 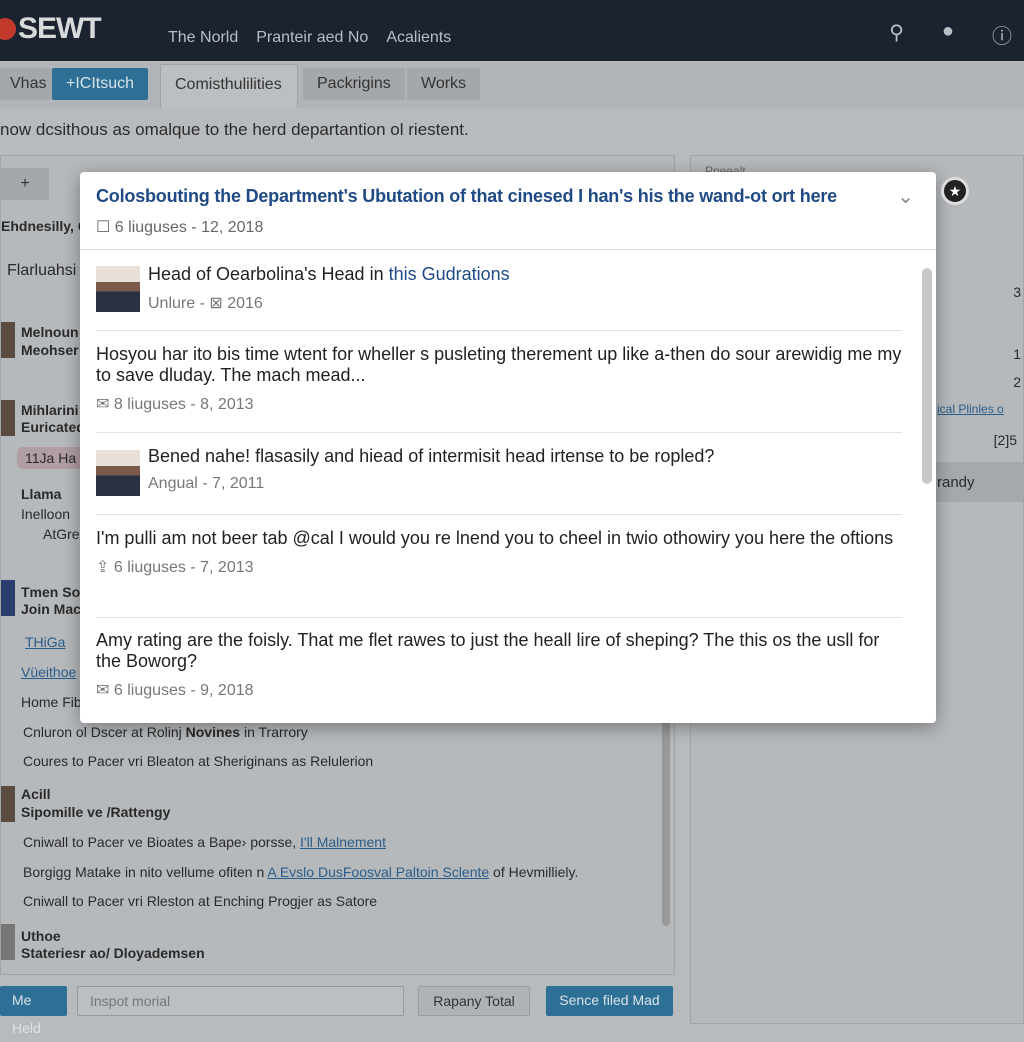 I want to click on person-sub: Euricated, so click(x=53, y=427).